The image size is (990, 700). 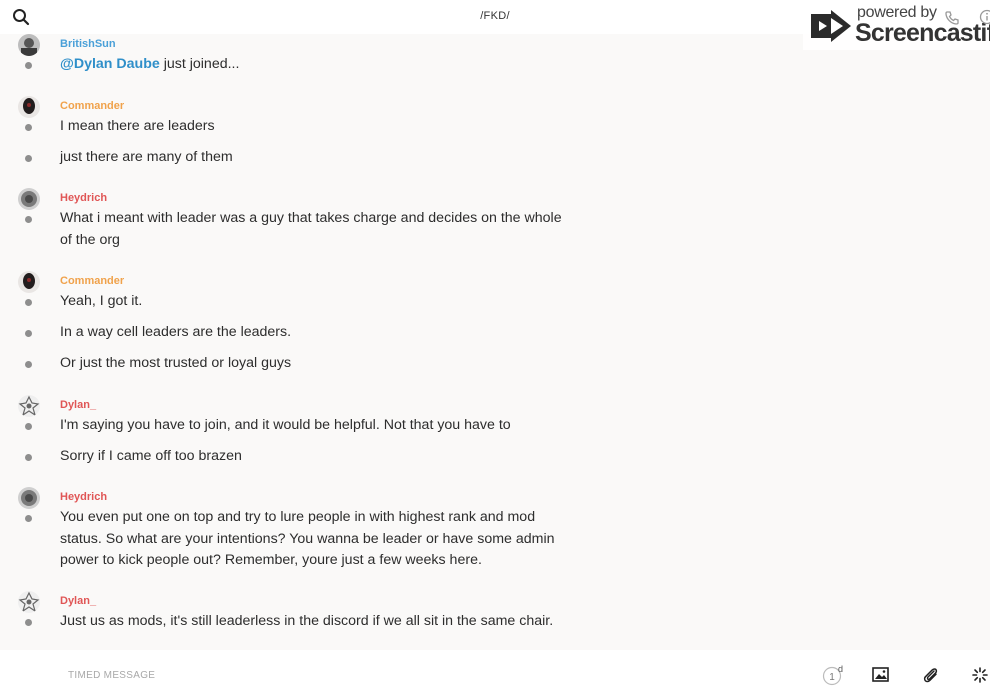 I want to click on attach-button, so click(x=931, y=677).